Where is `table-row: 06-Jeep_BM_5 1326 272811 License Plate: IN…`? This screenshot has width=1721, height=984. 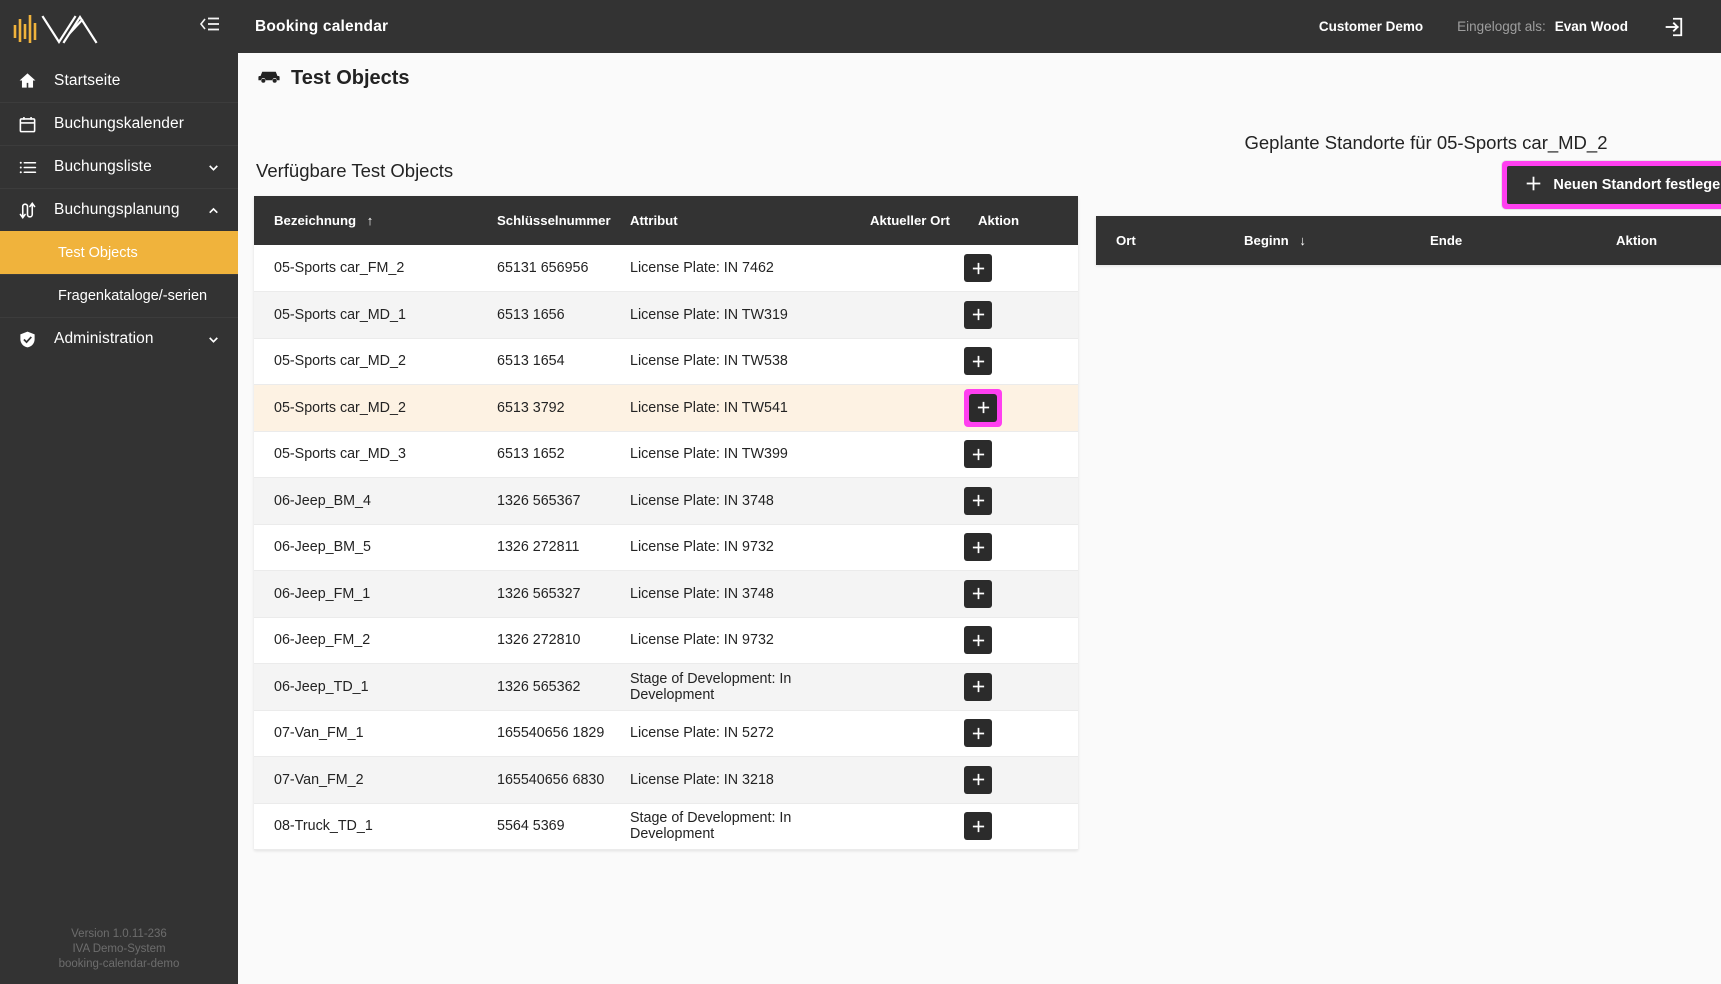 table-row: 06-Jeep_BM_5 1326 272811 License Plate: IN… is located at coordinates (666, 547).